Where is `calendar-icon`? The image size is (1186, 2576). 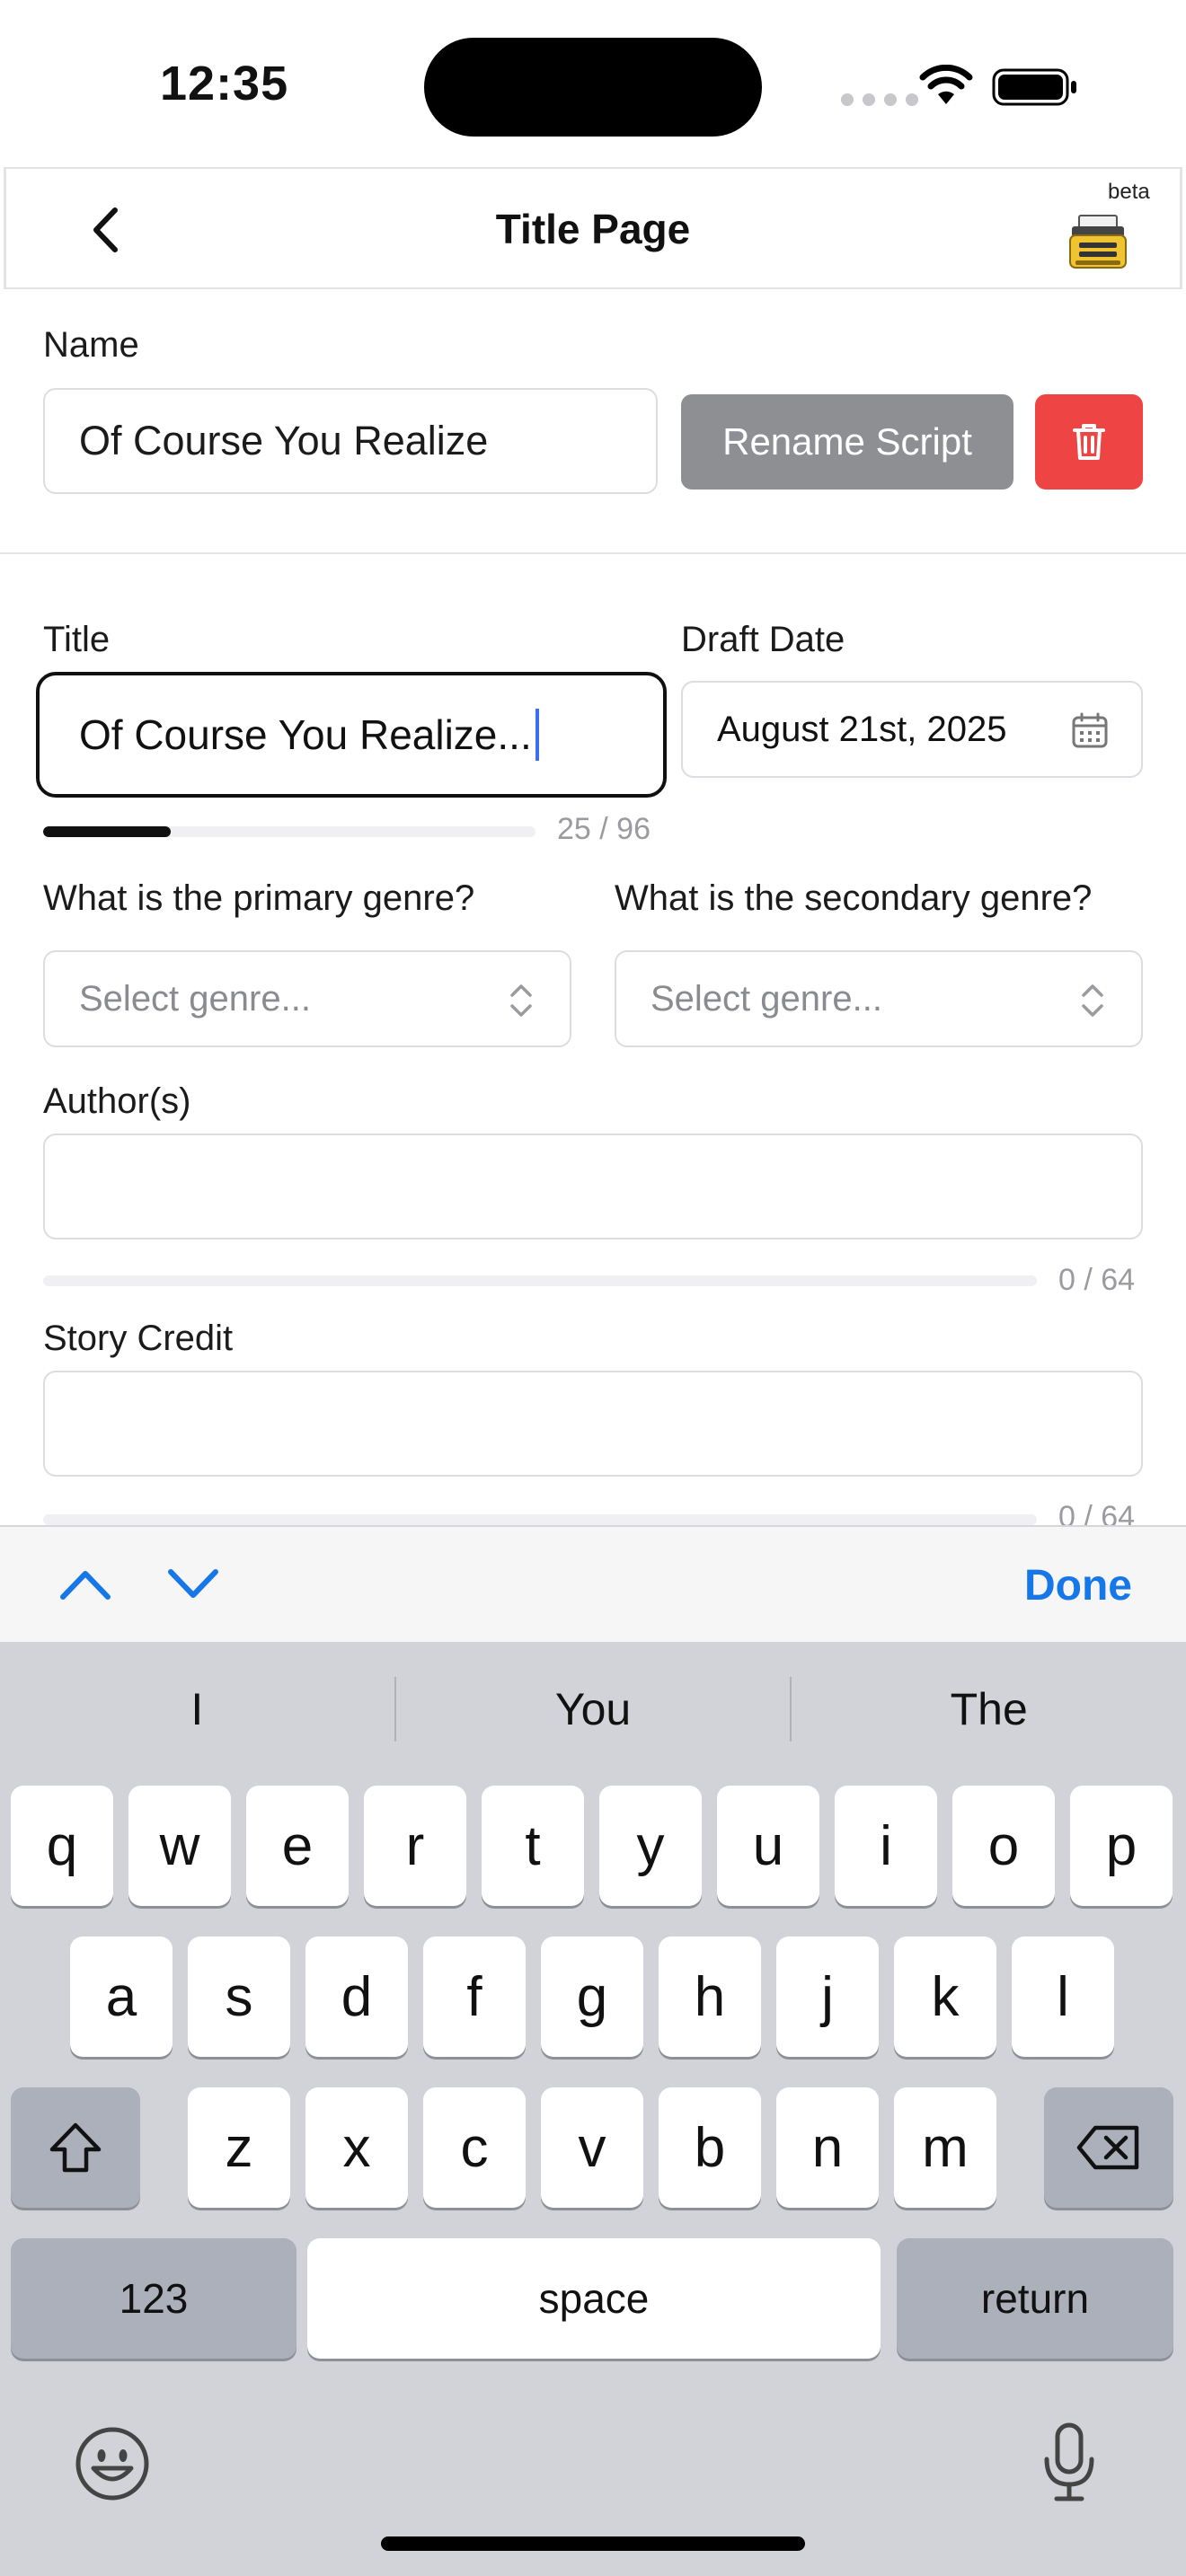 calendar-icon is located at coordinates (1090, 730).